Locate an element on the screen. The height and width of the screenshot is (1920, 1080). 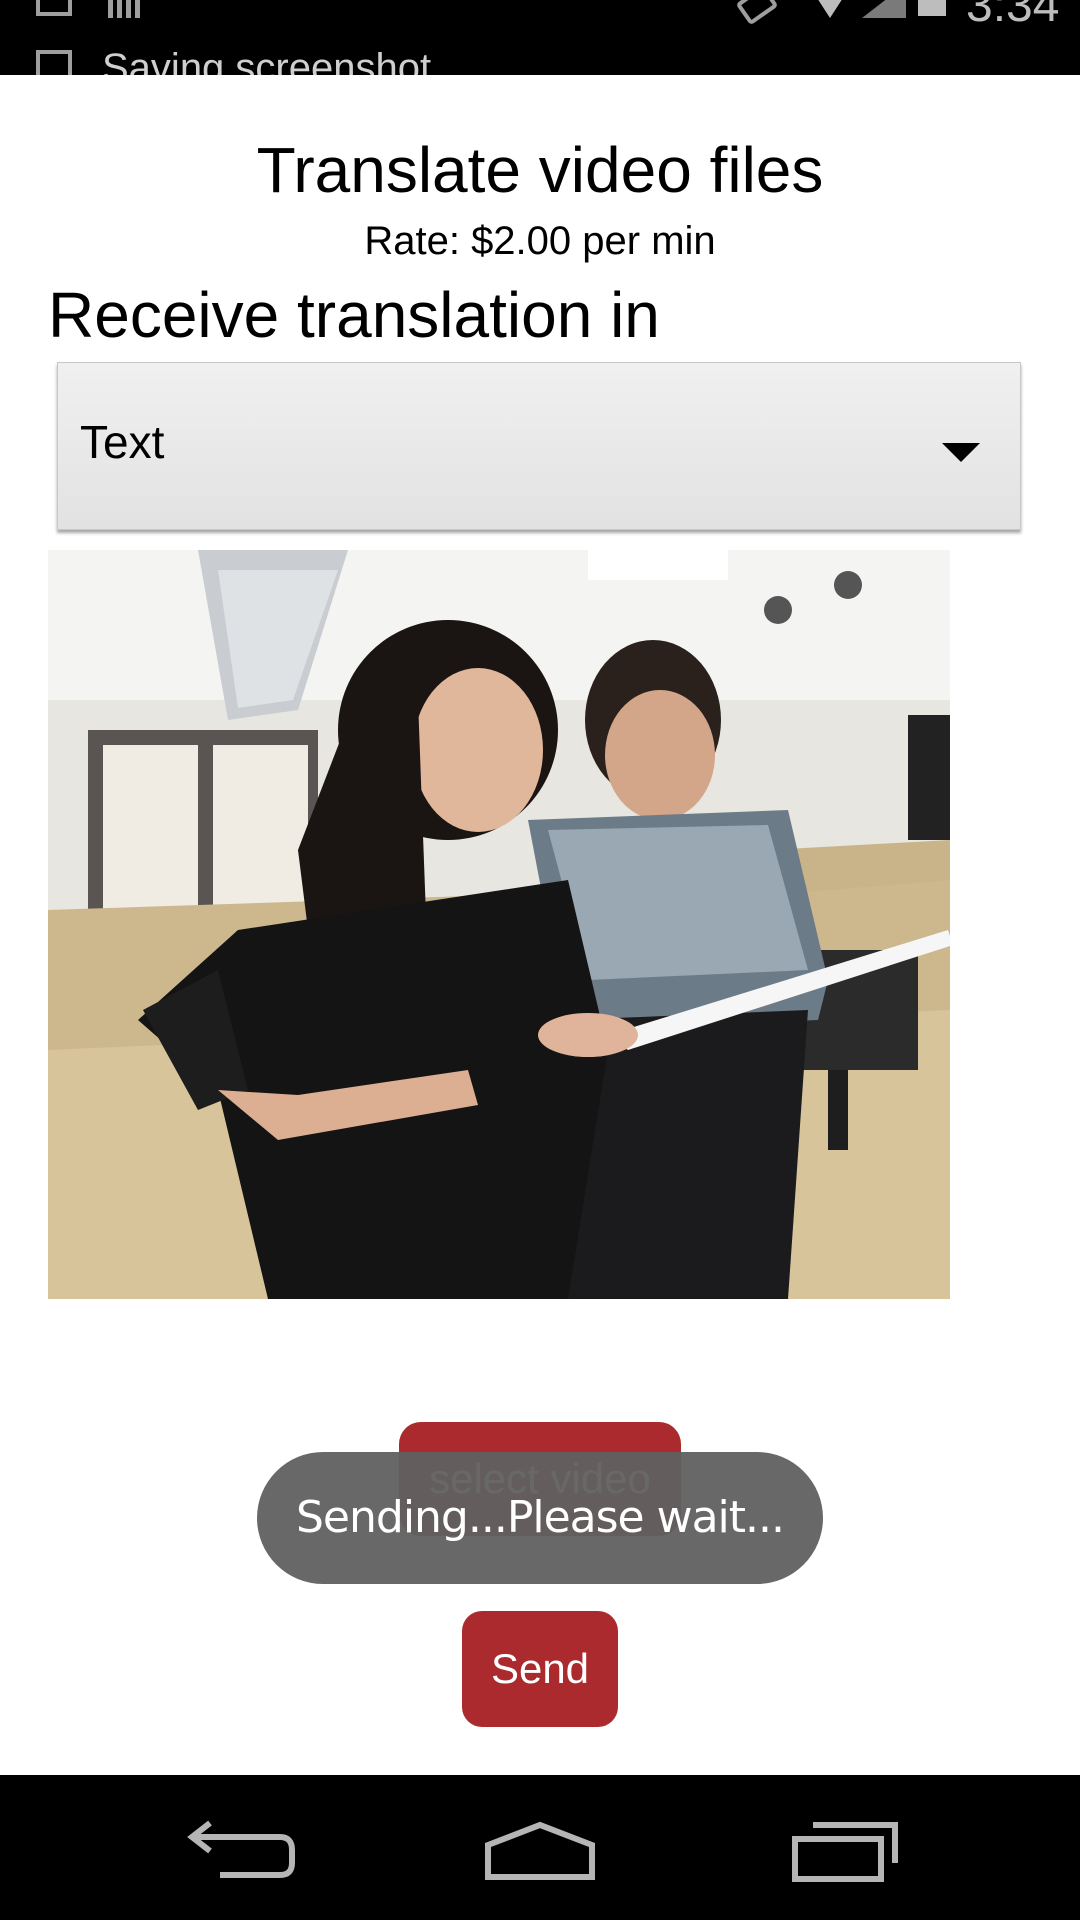
gallery-icon is located at coordinates (54, 8).